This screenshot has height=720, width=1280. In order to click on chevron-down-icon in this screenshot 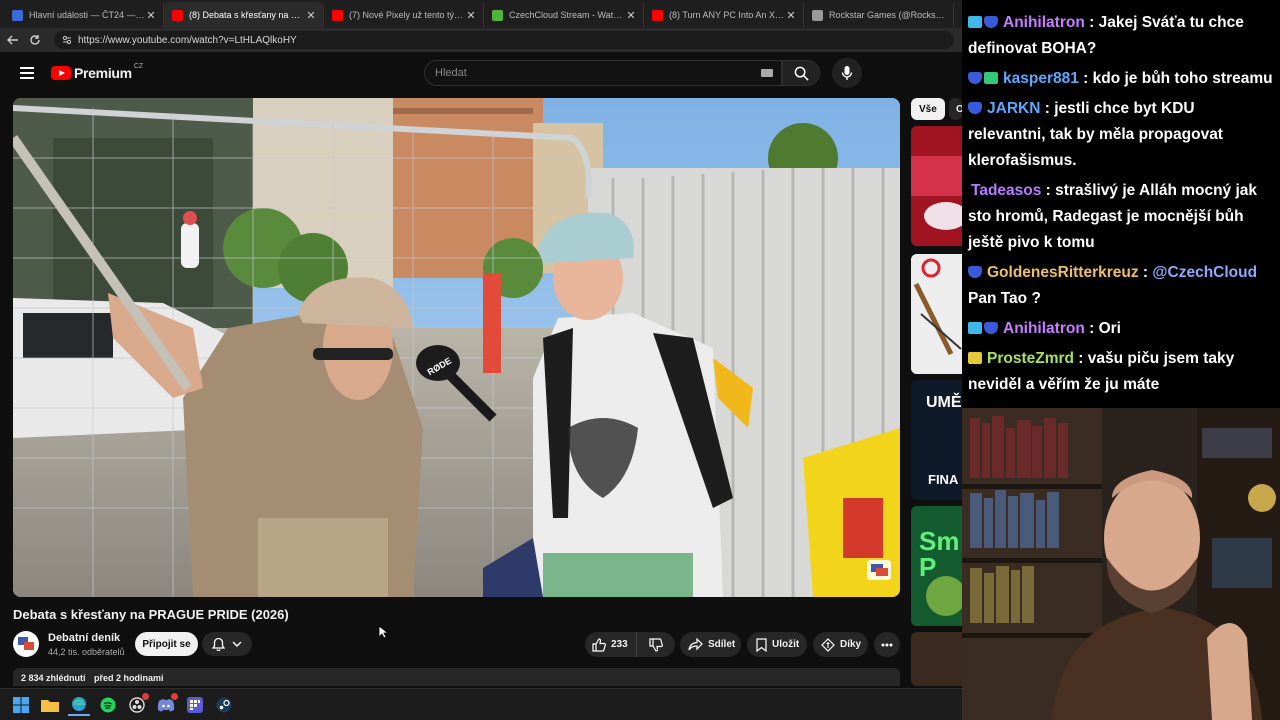, I will do `click(237, 644)`.